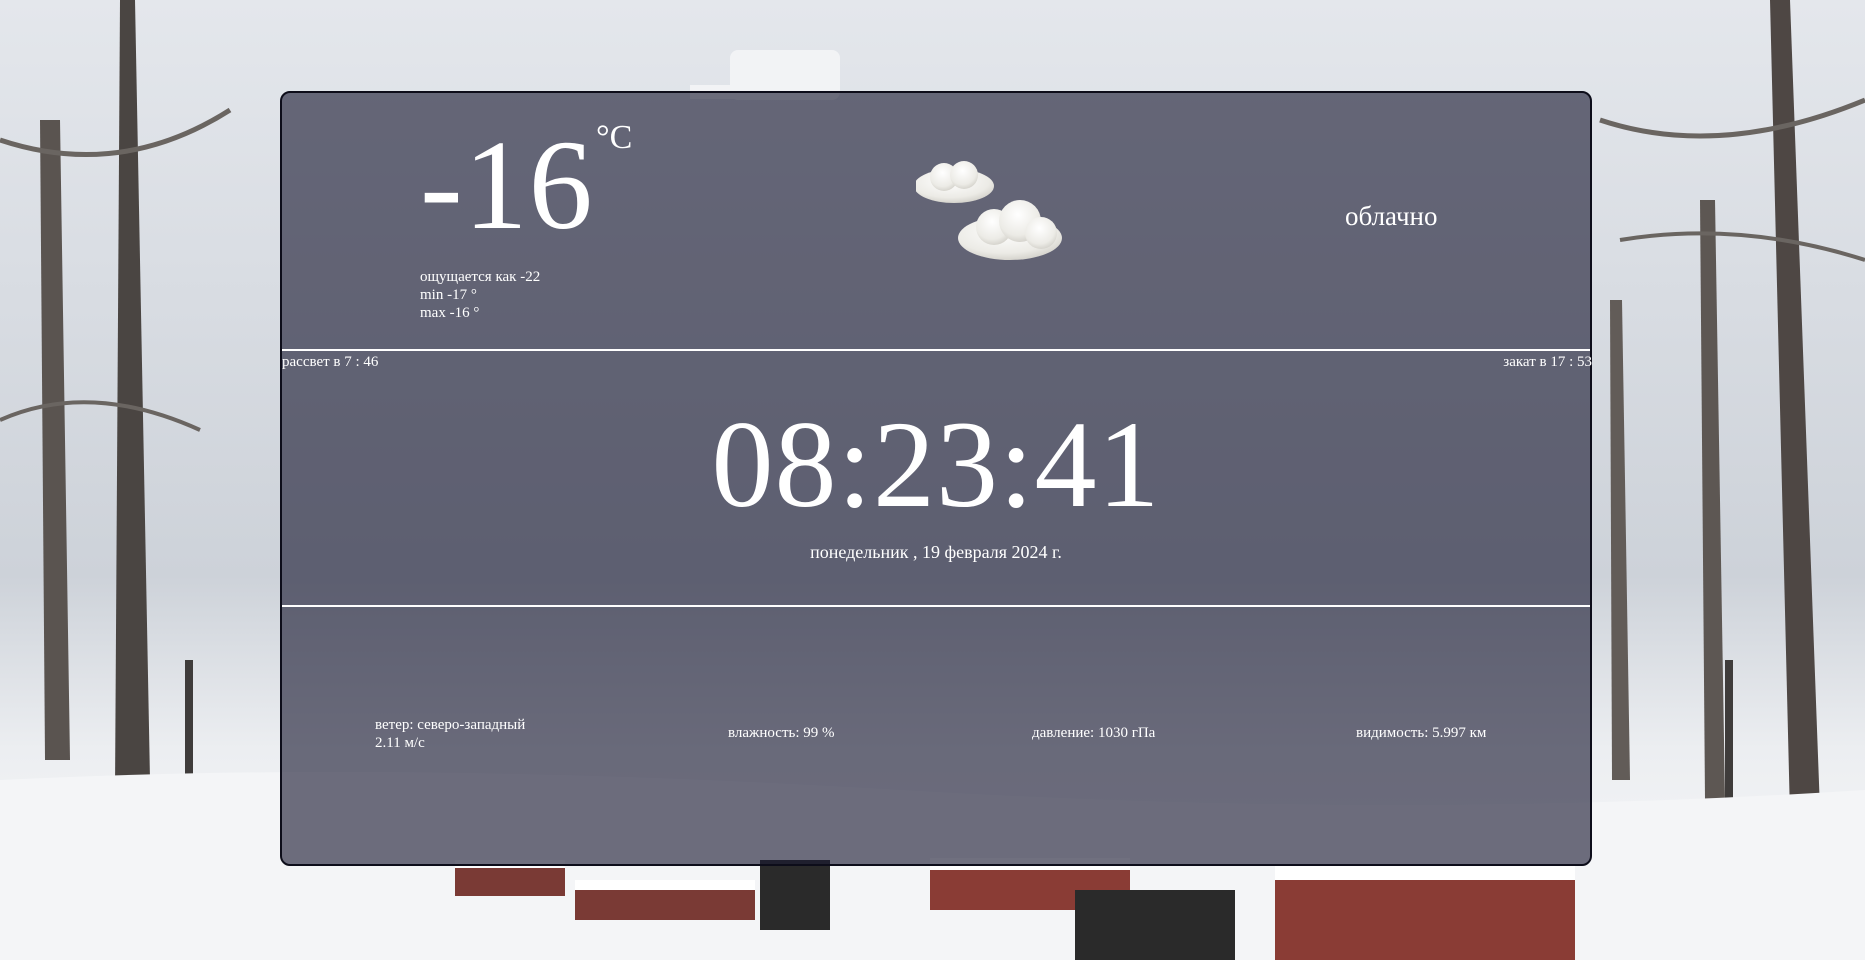  Describe the element at coordinates (448, 295) in the screenshot. I see `min-temperature-text: min -17 °` at that location.